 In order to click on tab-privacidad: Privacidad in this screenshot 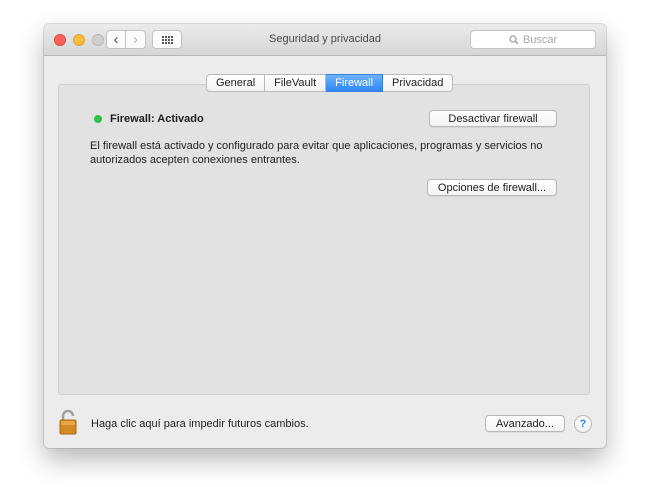, I will do `click(418, 83)`.